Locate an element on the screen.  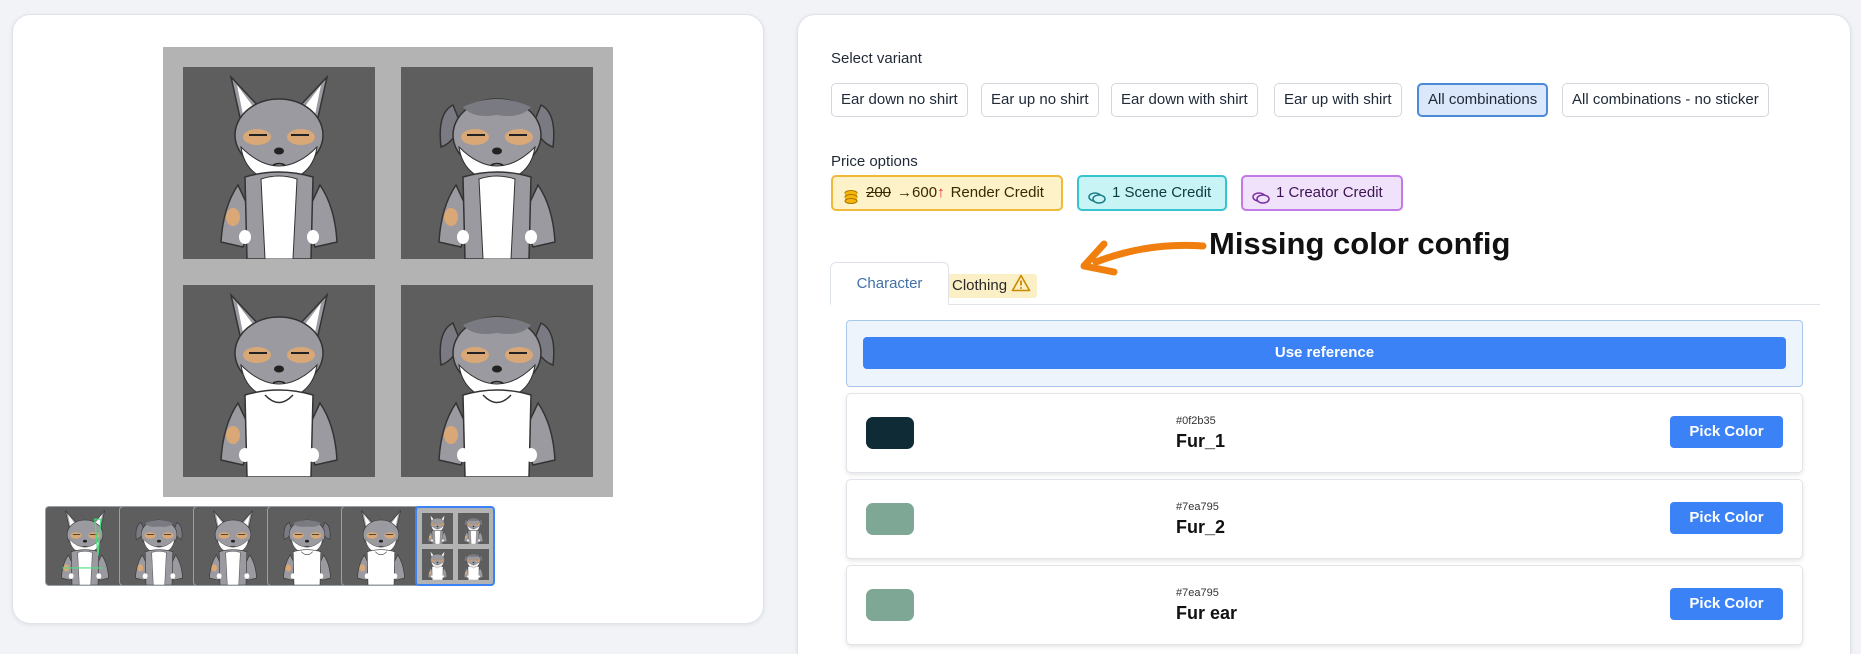
thumbnail-ear-up-with-shirt is located at coordinates (381, 546).